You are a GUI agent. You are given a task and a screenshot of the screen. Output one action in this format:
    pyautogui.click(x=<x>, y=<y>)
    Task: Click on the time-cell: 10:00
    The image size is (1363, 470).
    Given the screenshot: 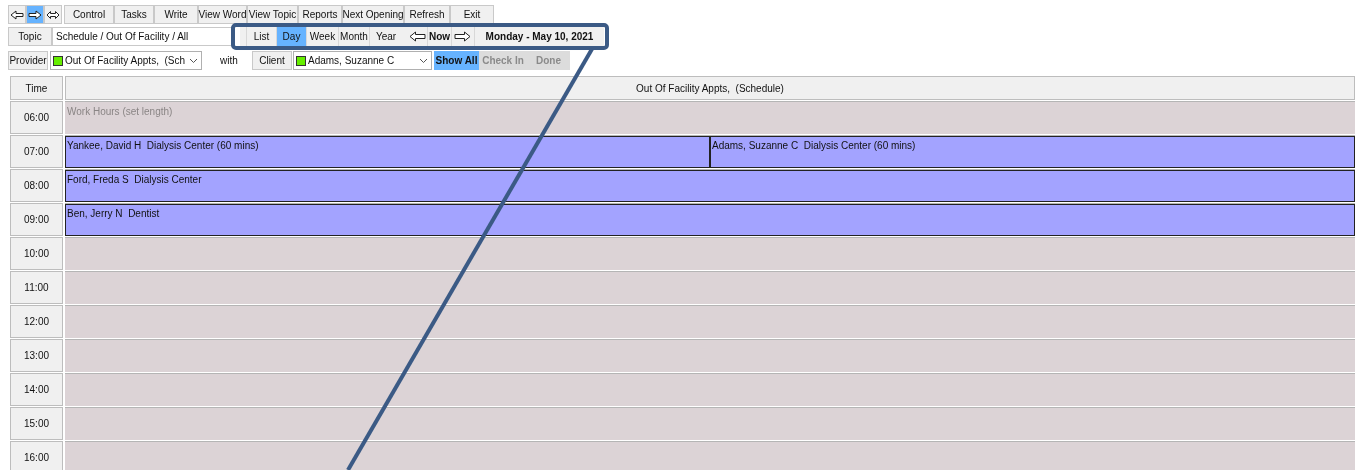 What is the action you would take?
    pyautogui.click(x=36, y=253)
    